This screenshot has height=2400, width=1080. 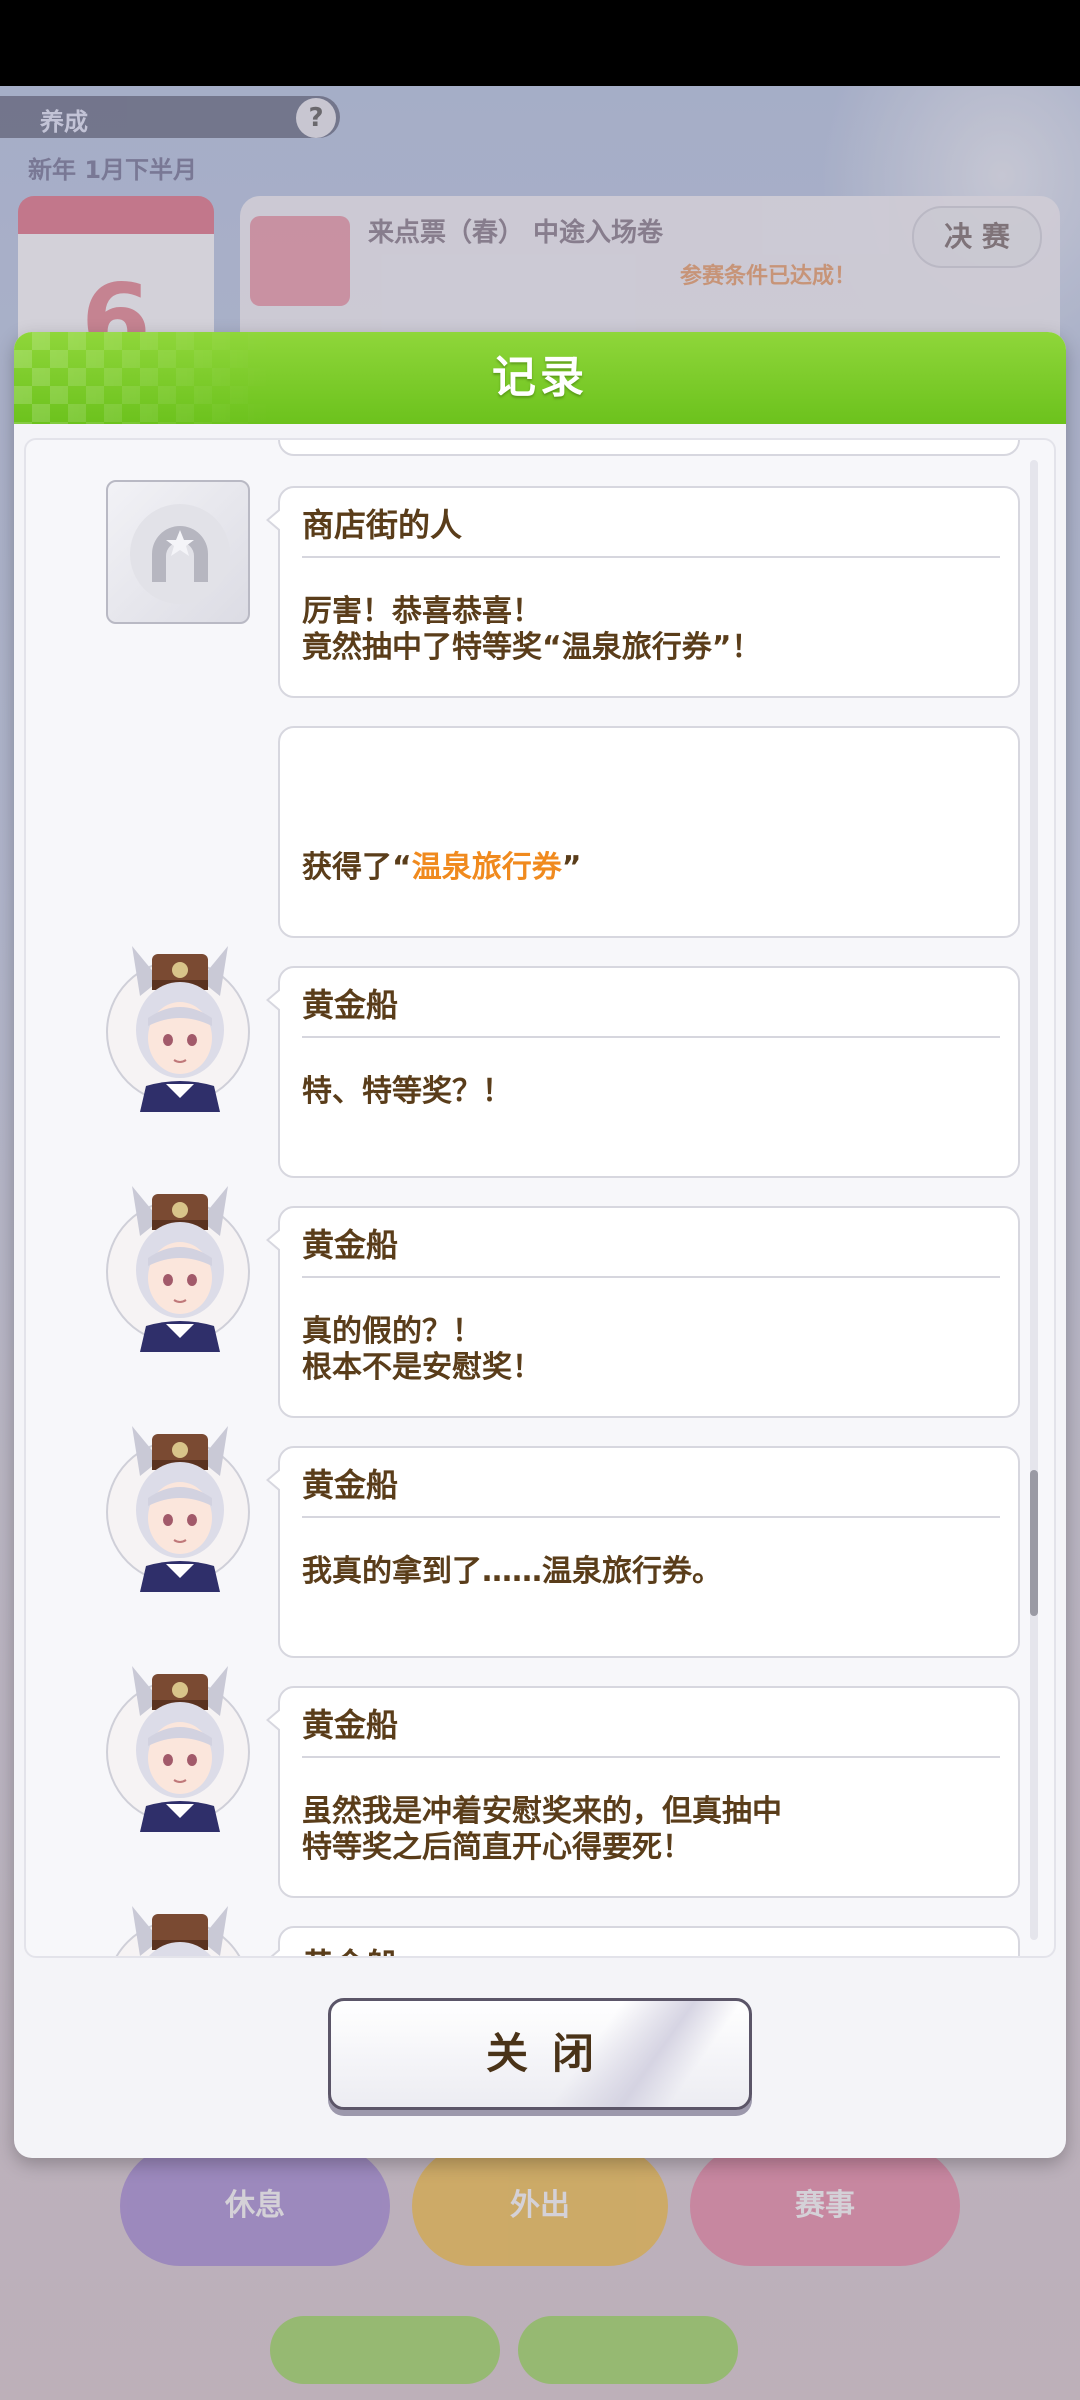 What do you see at coordinates (422, 1349) in the screenshot?
I see `entry-message: 真的假的？！ 根本不是安慰奖！` at bounding box center [422, 1349].